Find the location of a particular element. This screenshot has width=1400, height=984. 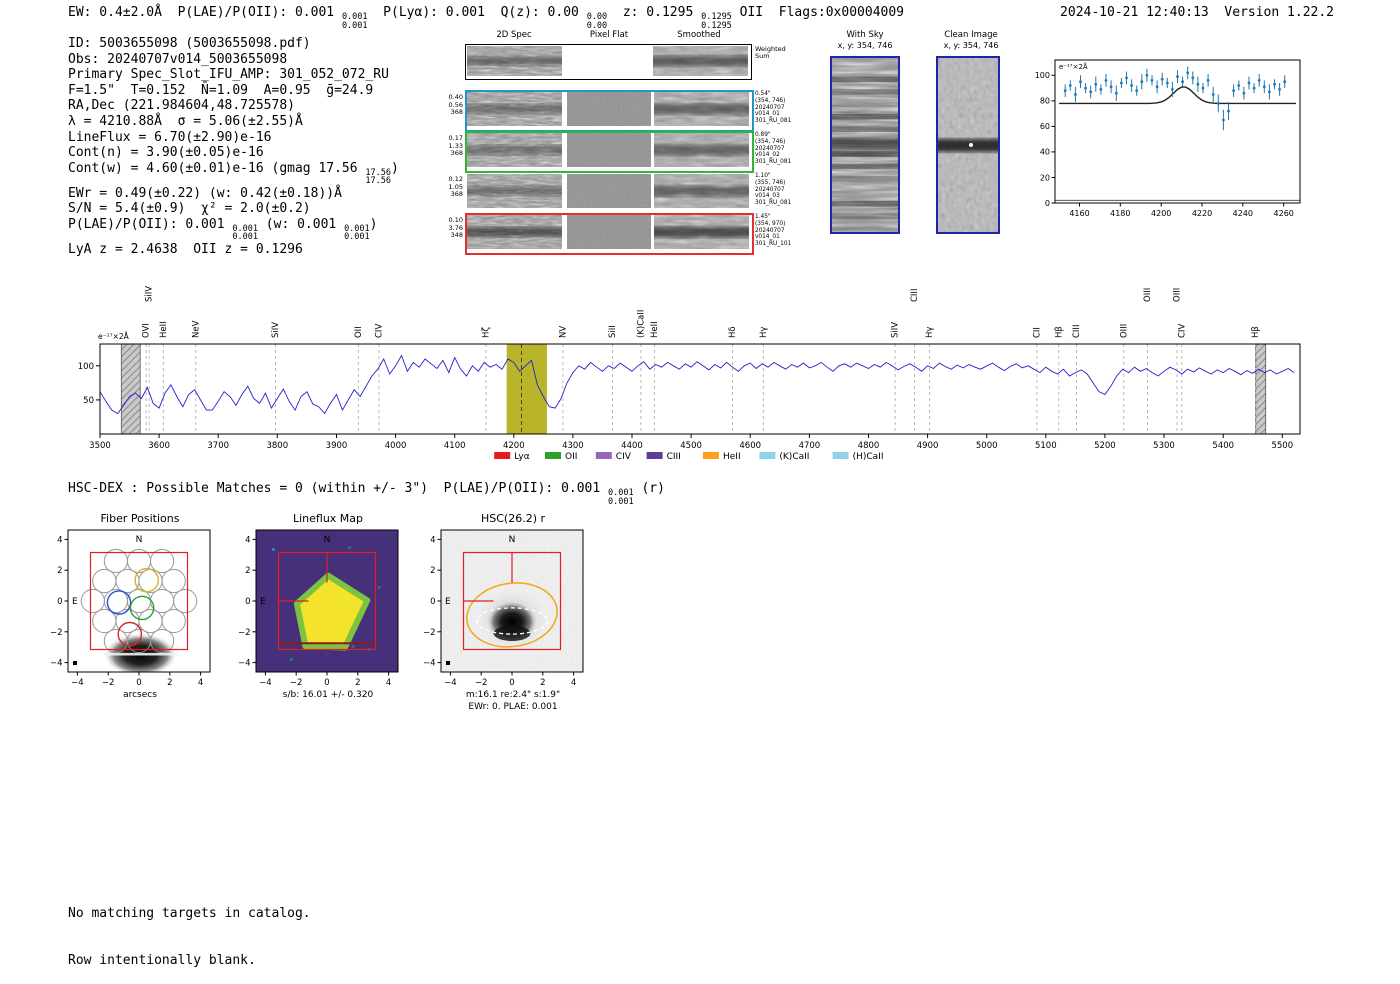

cutout-row-meta: 0.89" (354, 746) 20240707 v014_02 301_RU_081 is located at coordinates (773, 149).